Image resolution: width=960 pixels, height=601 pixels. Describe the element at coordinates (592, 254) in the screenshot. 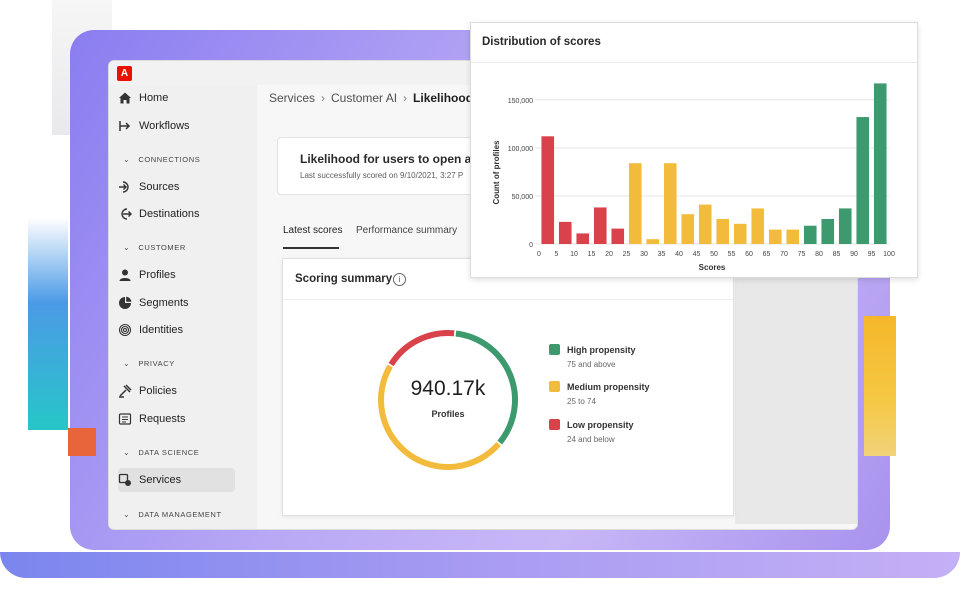

I see `x-tick-label: 15` at that location.